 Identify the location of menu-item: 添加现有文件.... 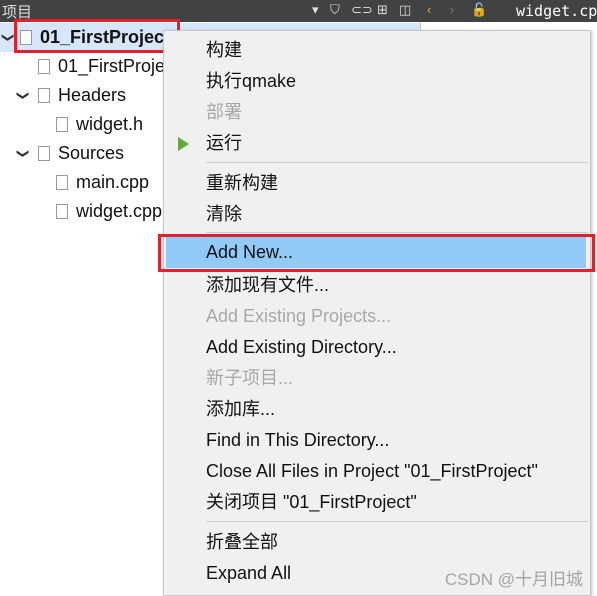
(377, 285).